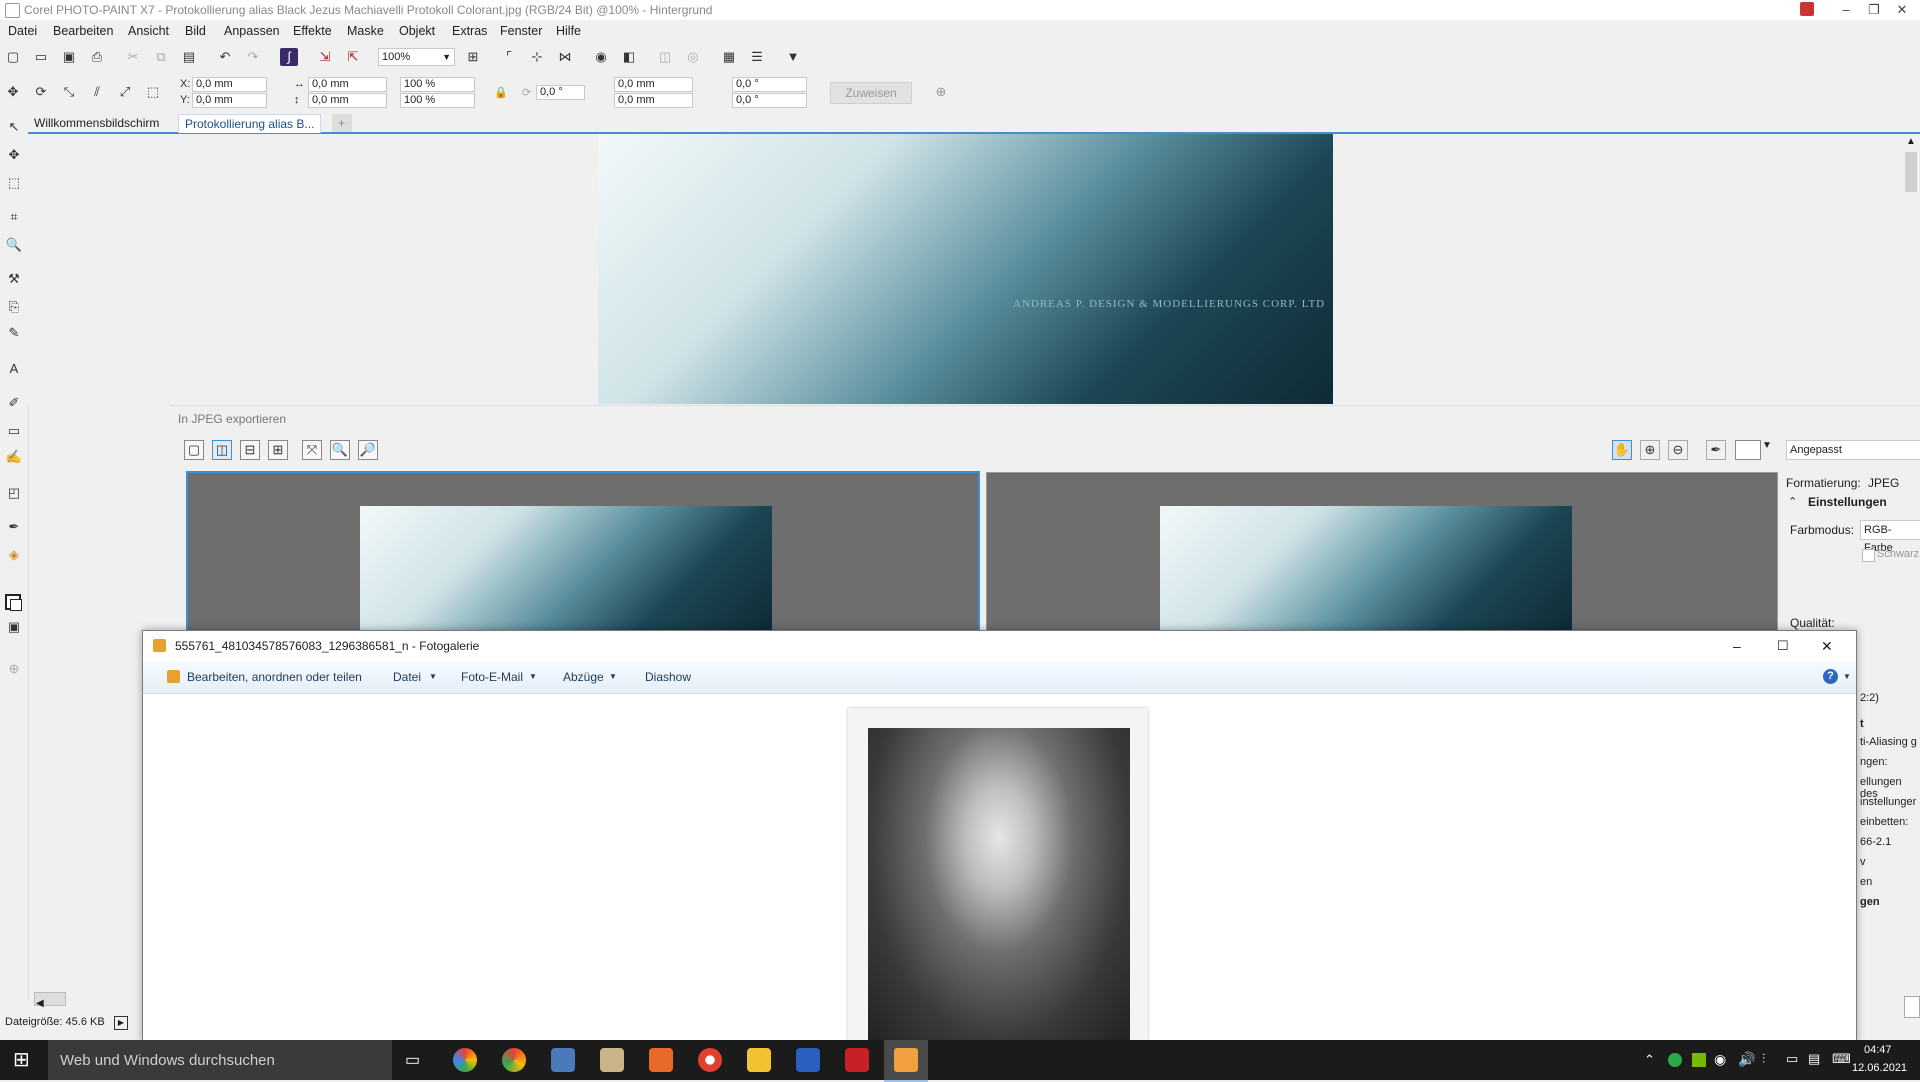 The image size is (1920, 1082). I want to click on gallery-menu-photo-email: Foto-E-Mail, so click(492, 677).